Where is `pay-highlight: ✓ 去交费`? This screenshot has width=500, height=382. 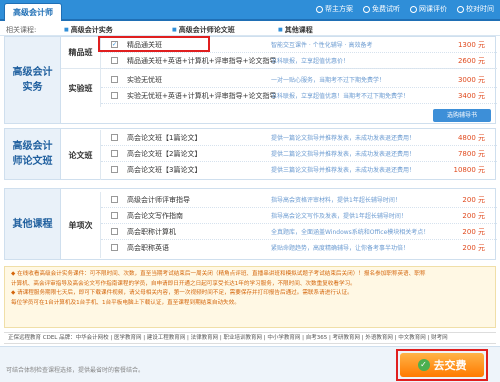
pay-highlight: ✓ 去交费 is located at coordinates (442, 365).